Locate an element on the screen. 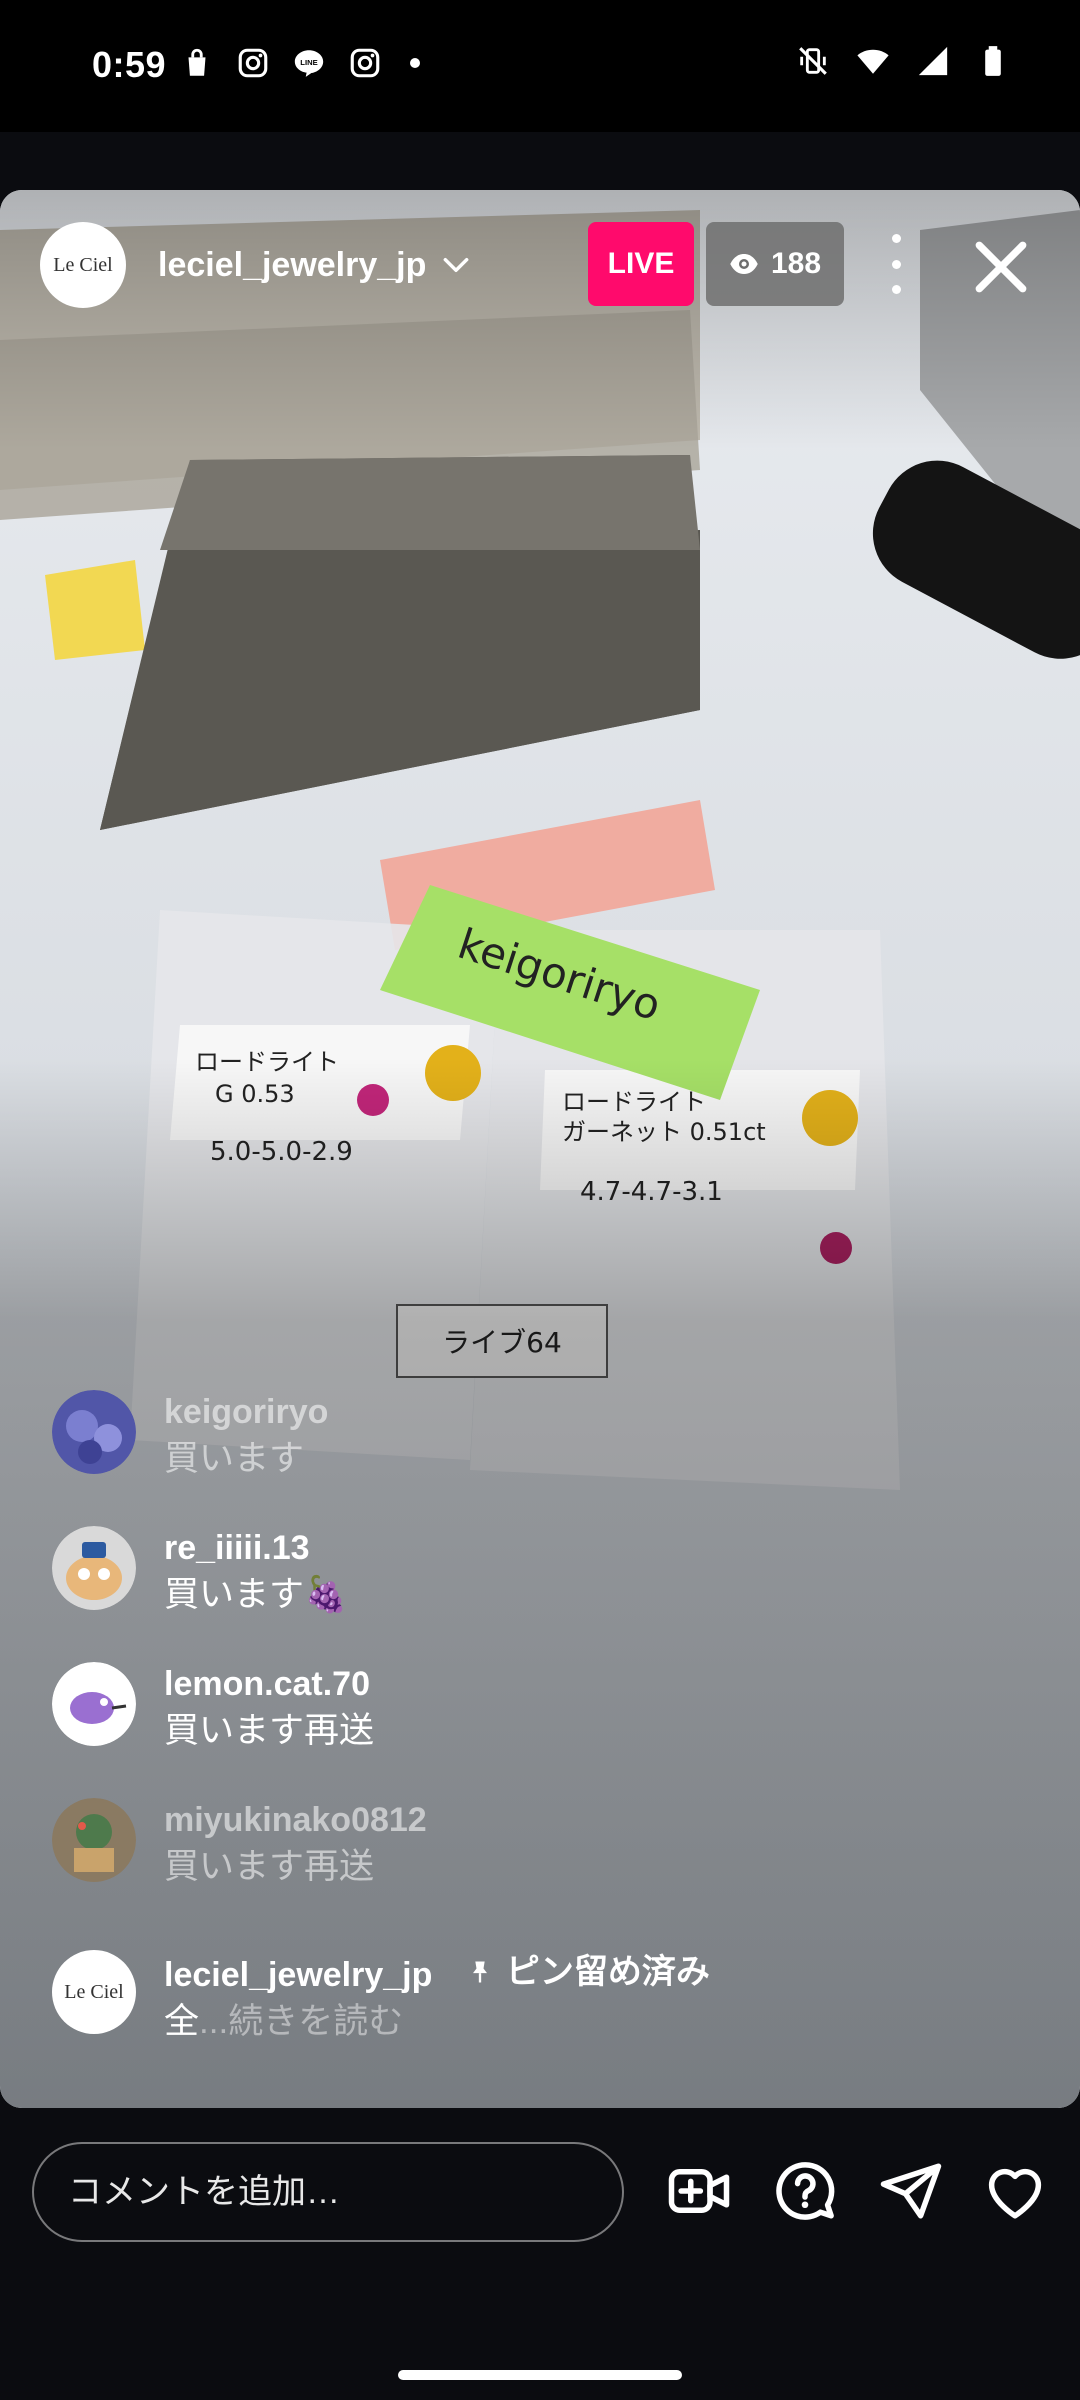  line-icon: LINE is located at coordinates (309, 63).